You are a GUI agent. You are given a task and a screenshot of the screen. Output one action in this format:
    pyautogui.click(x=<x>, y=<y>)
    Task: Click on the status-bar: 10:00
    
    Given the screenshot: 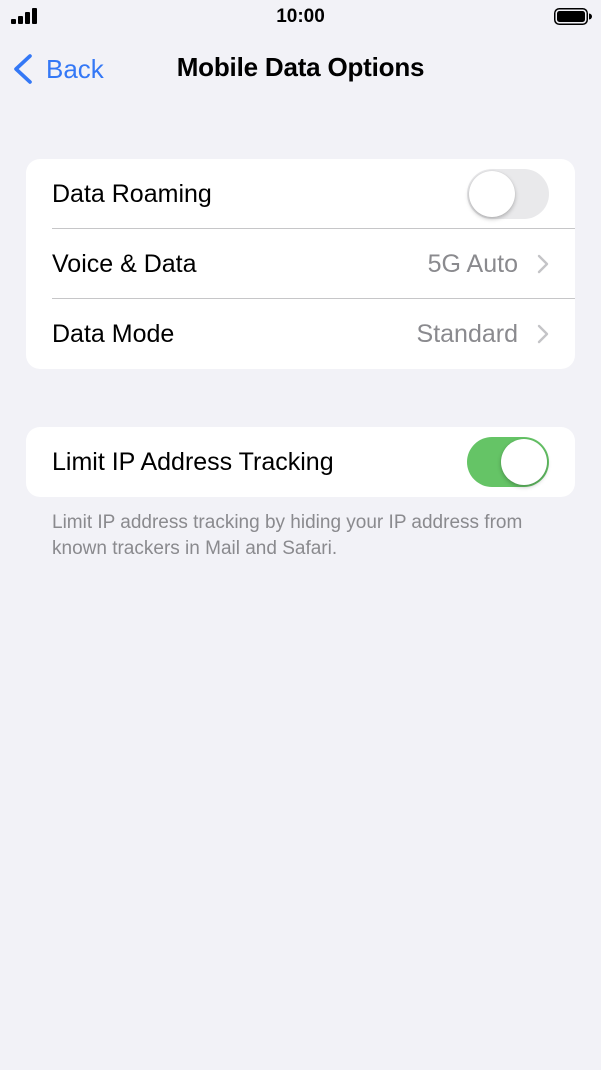 What is the action you would take?
    pyautogui.click(x=300, y=17)
    